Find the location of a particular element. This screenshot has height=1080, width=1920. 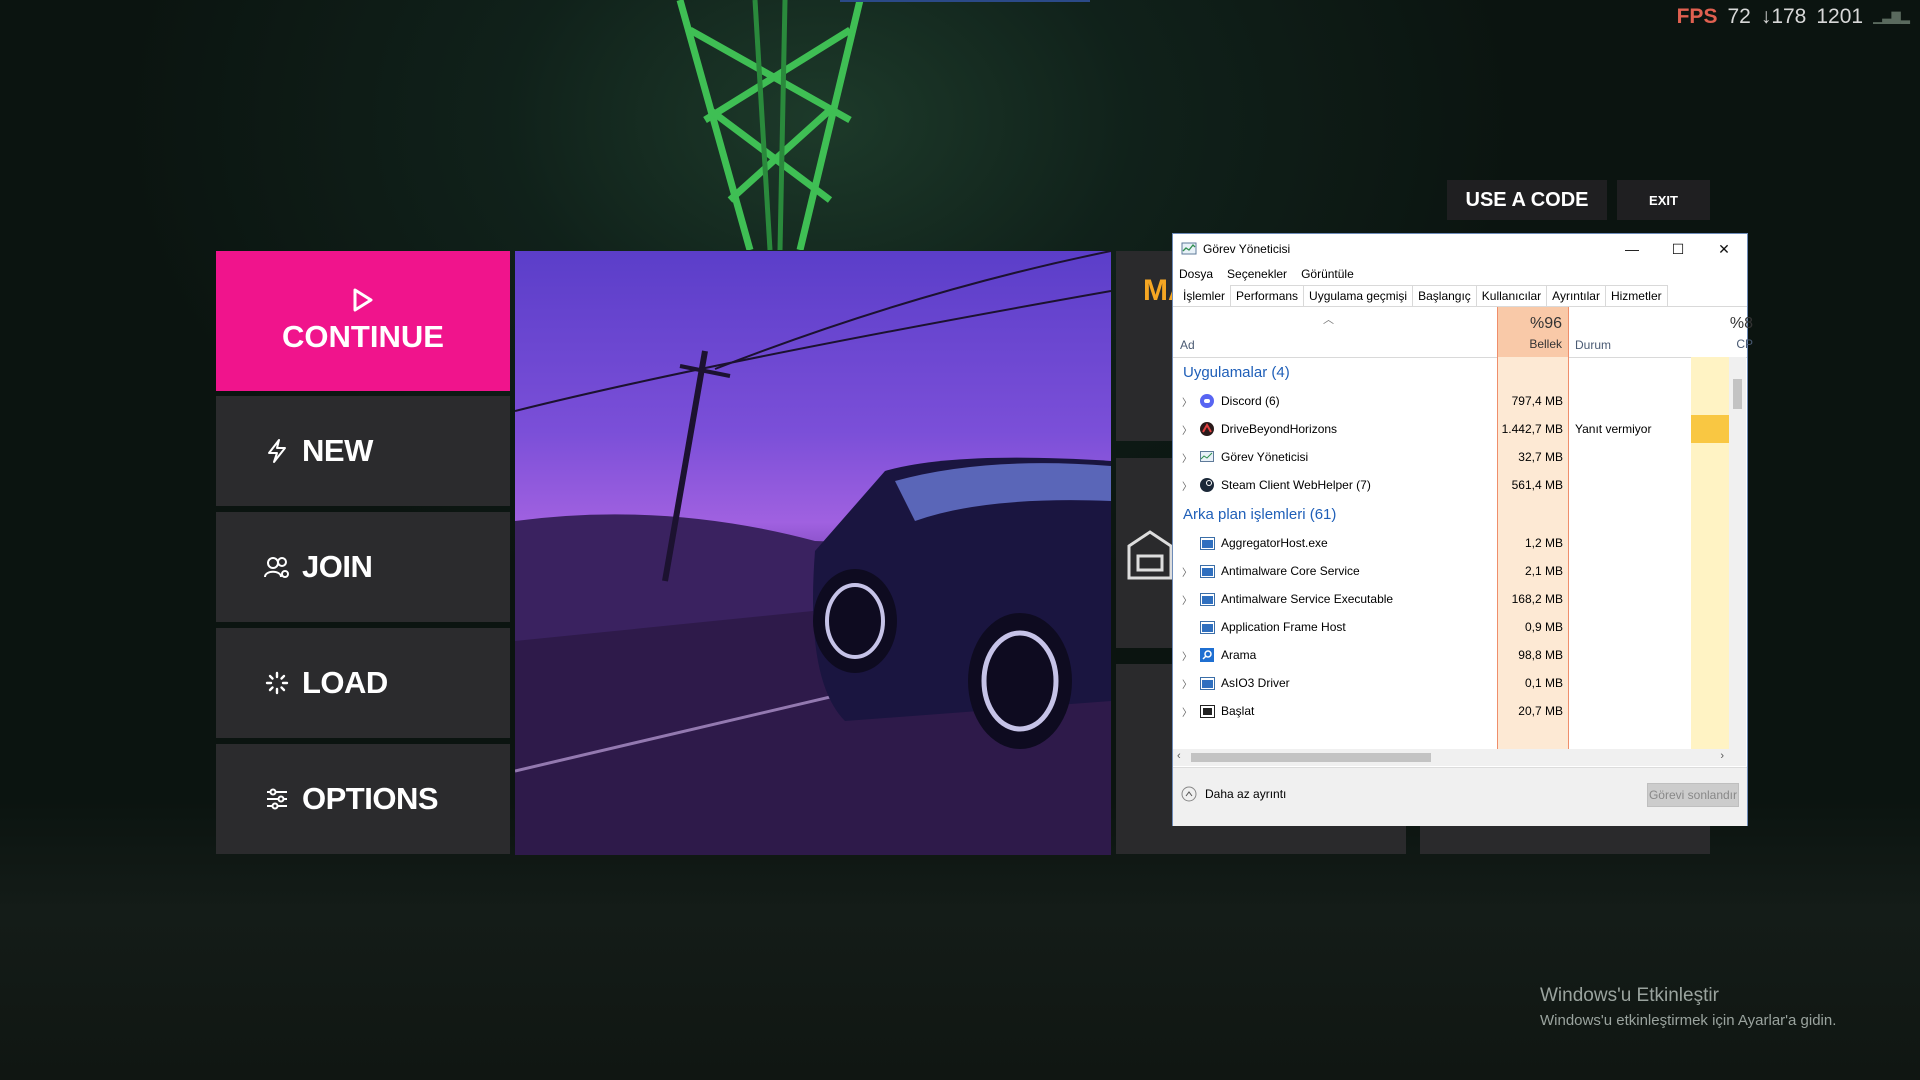

load-button: LOAD is located at coordinates (363, 683).